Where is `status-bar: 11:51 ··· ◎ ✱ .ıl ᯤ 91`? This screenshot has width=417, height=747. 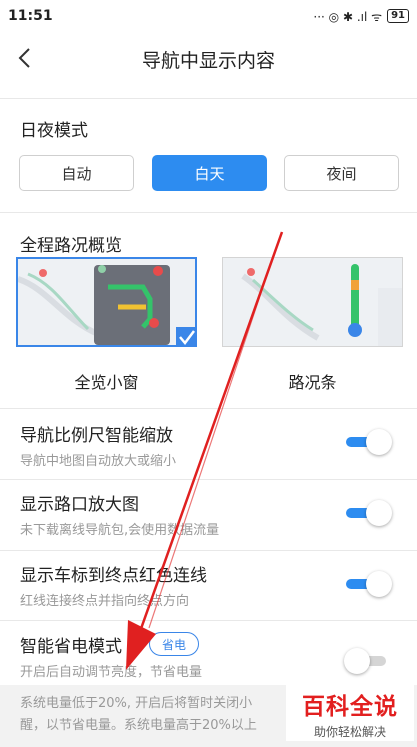 status-bar: 11:51 ··· ◎ ✱ .ıl ᯤ 91 is located at coordinates (208, 16).